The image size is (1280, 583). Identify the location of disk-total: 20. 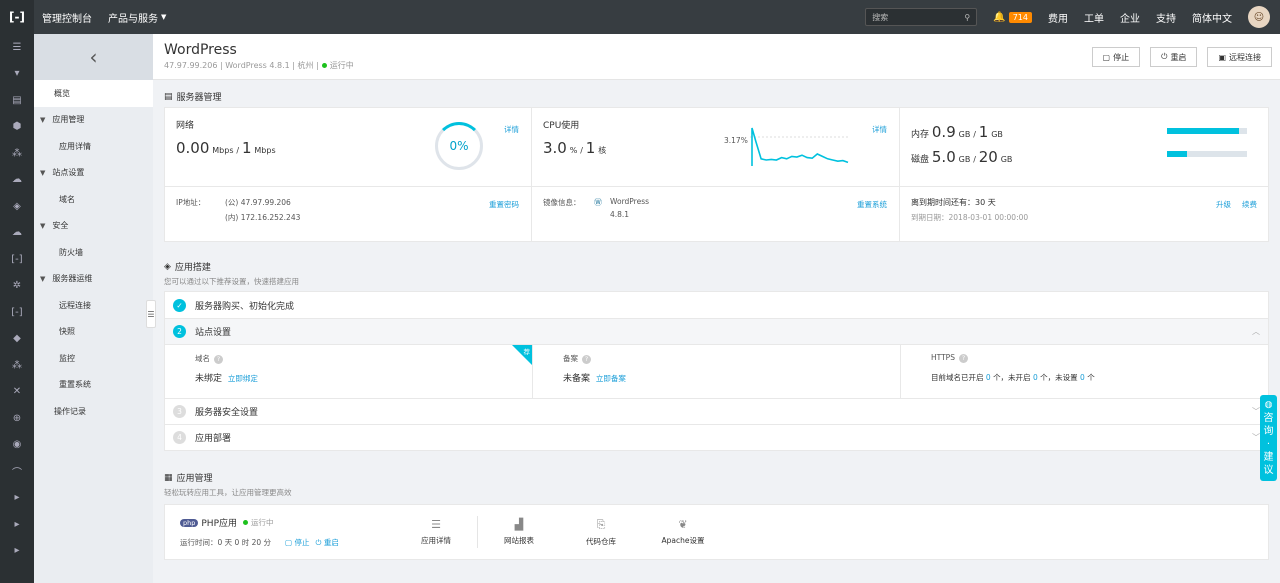
(988, 157).